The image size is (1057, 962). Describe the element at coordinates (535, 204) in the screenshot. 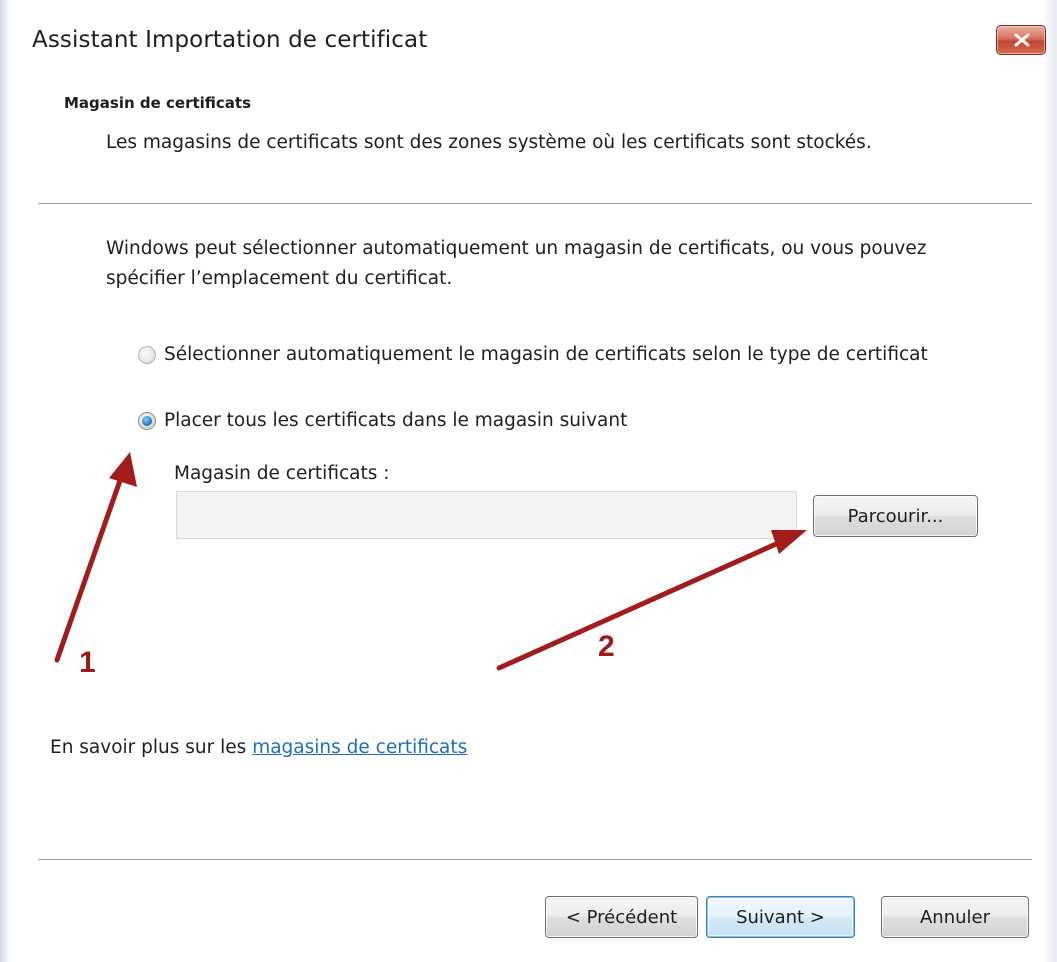

I see `header-divider` at that location.